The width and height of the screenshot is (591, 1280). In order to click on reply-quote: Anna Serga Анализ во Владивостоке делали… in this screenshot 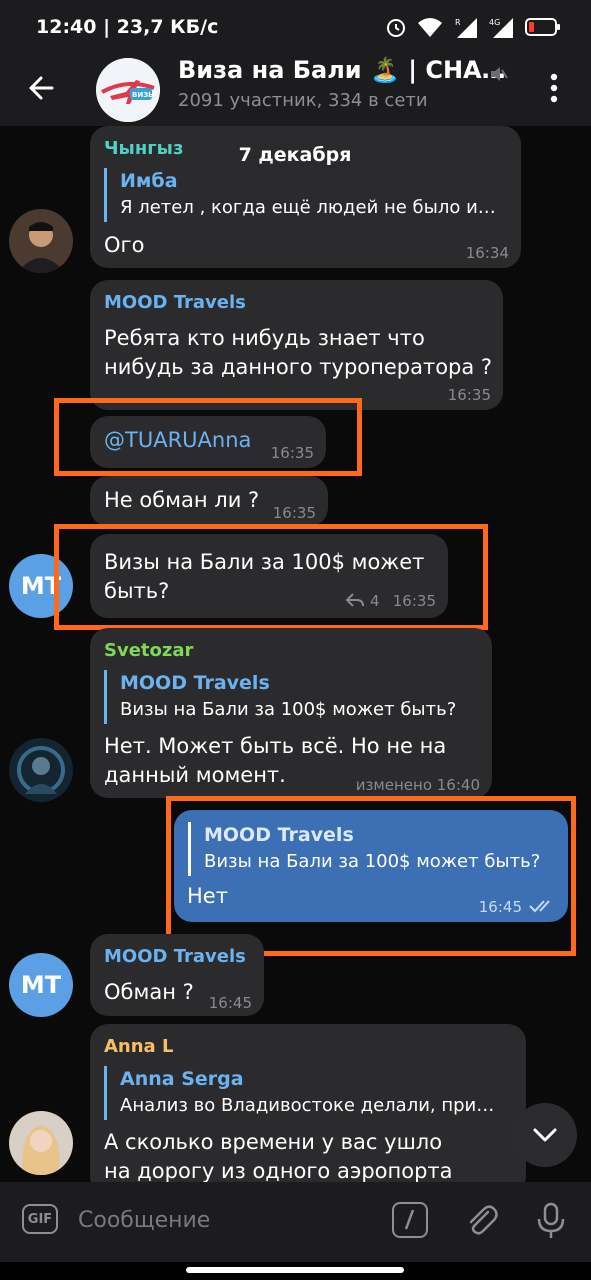, I will do `click(304, 1093)`.